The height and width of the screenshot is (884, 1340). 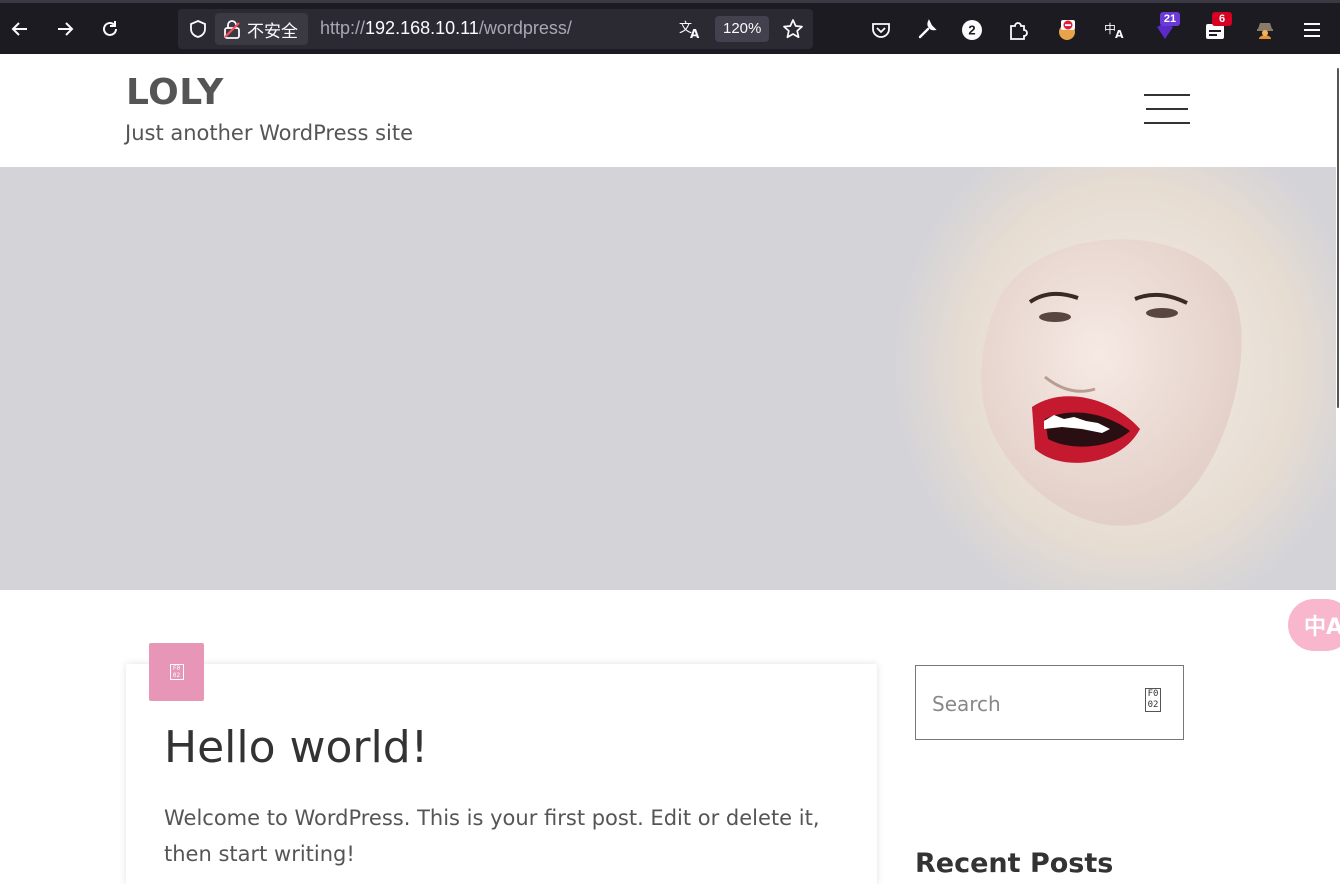 I want to click on counter-extension-button: 2, so click(x=972, y=30).